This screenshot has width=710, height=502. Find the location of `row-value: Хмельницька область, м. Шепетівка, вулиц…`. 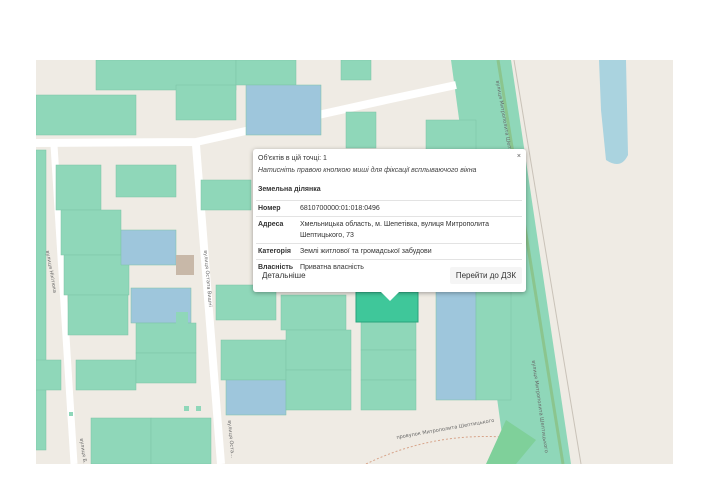

row-value: Хмельницька область, м. Шепетівка, вулиц… is located at coordinates (410, 230).